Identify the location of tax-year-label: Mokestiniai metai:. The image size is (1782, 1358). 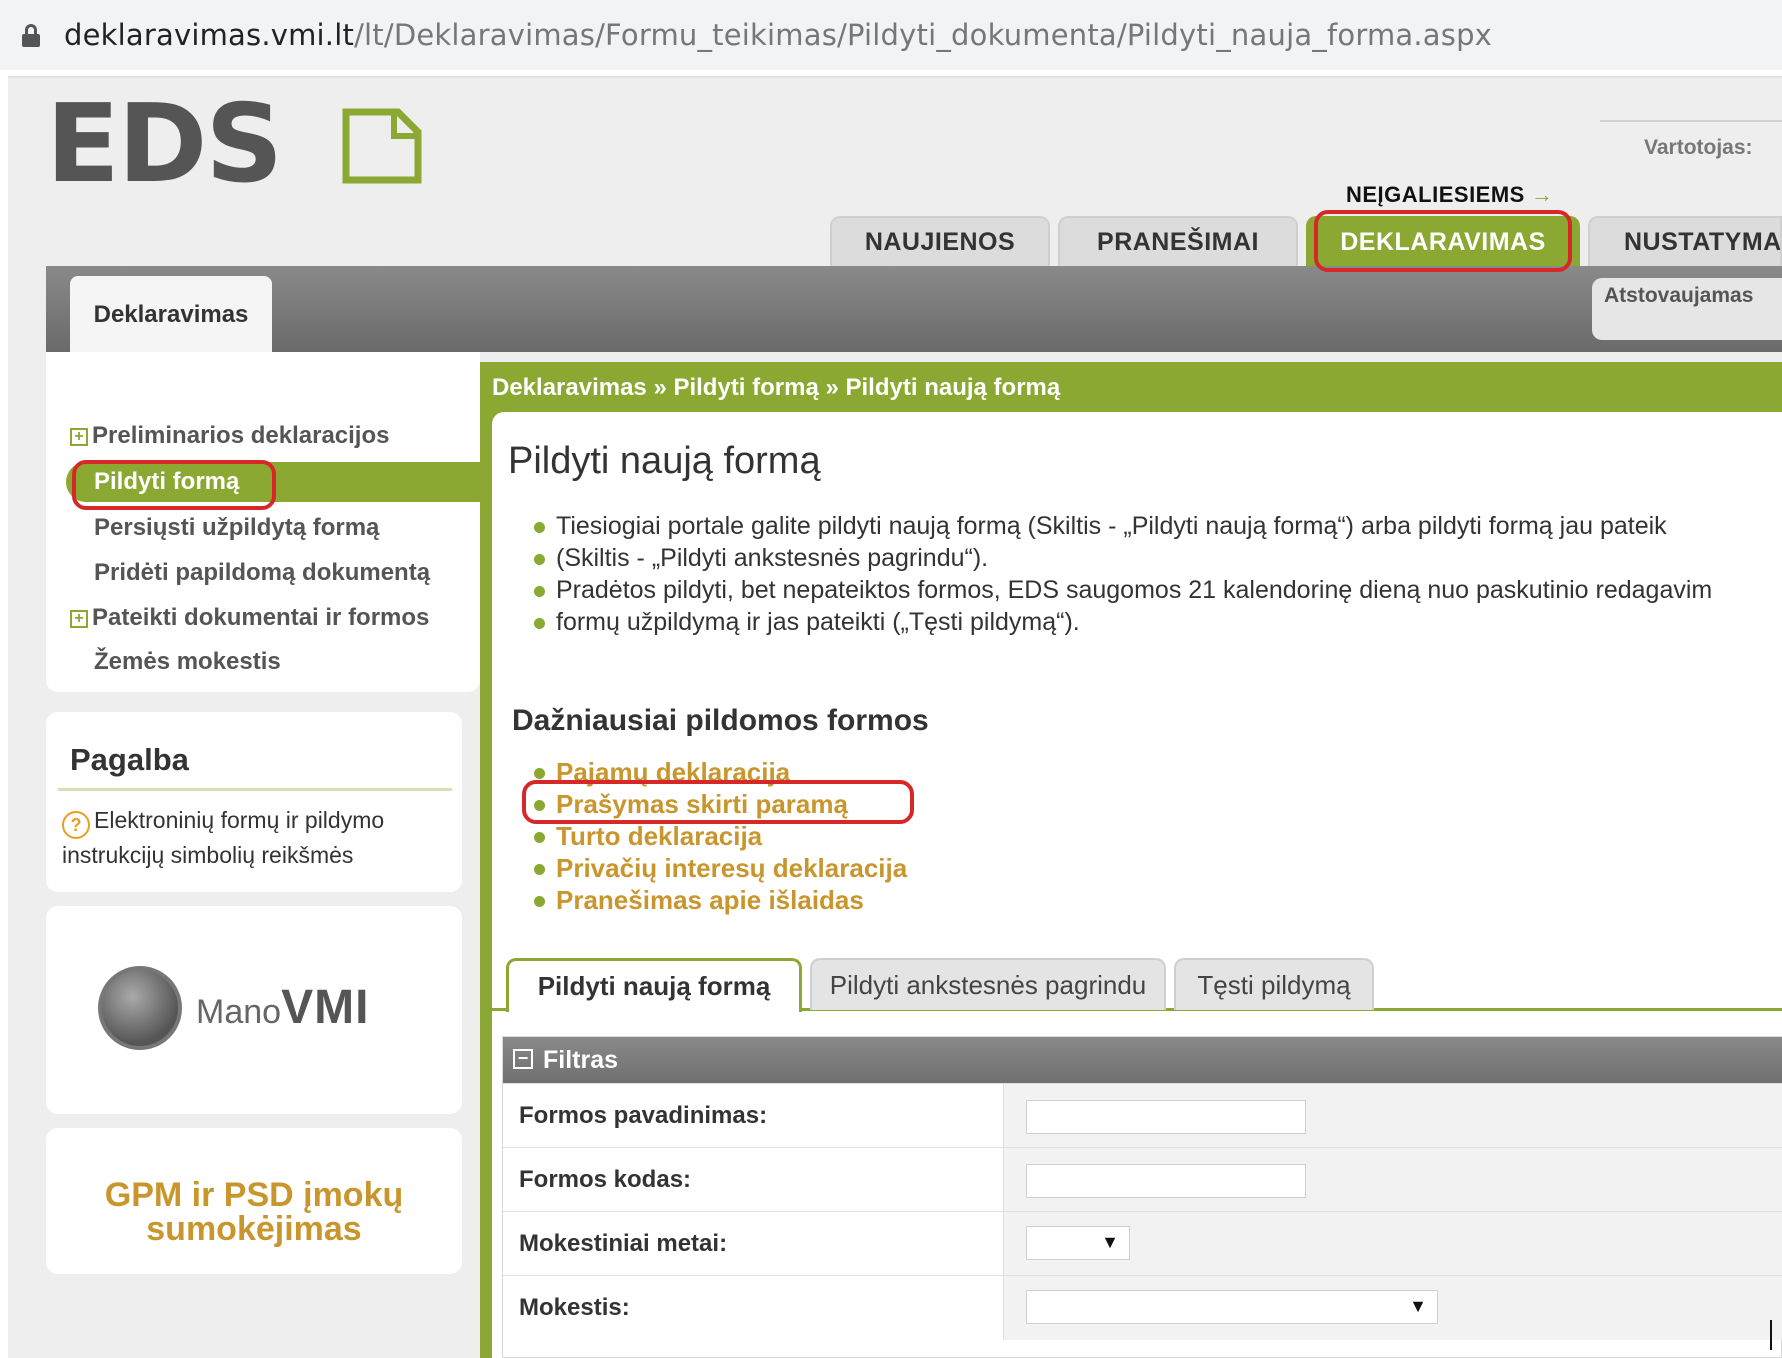
(623, 1243).